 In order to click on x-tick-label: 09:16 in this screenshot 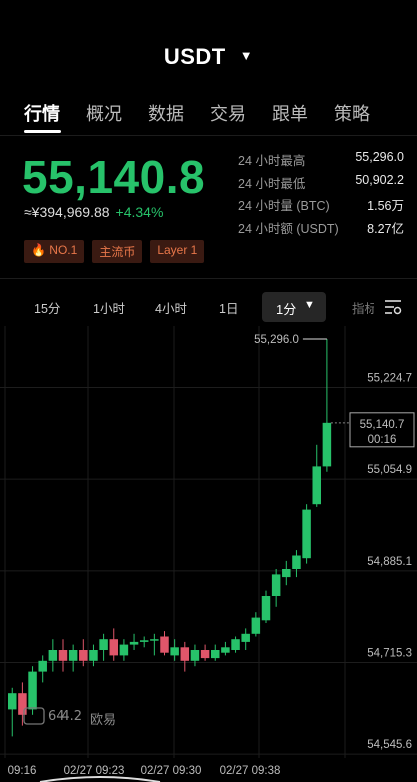, I will do `click(22, 771)`.